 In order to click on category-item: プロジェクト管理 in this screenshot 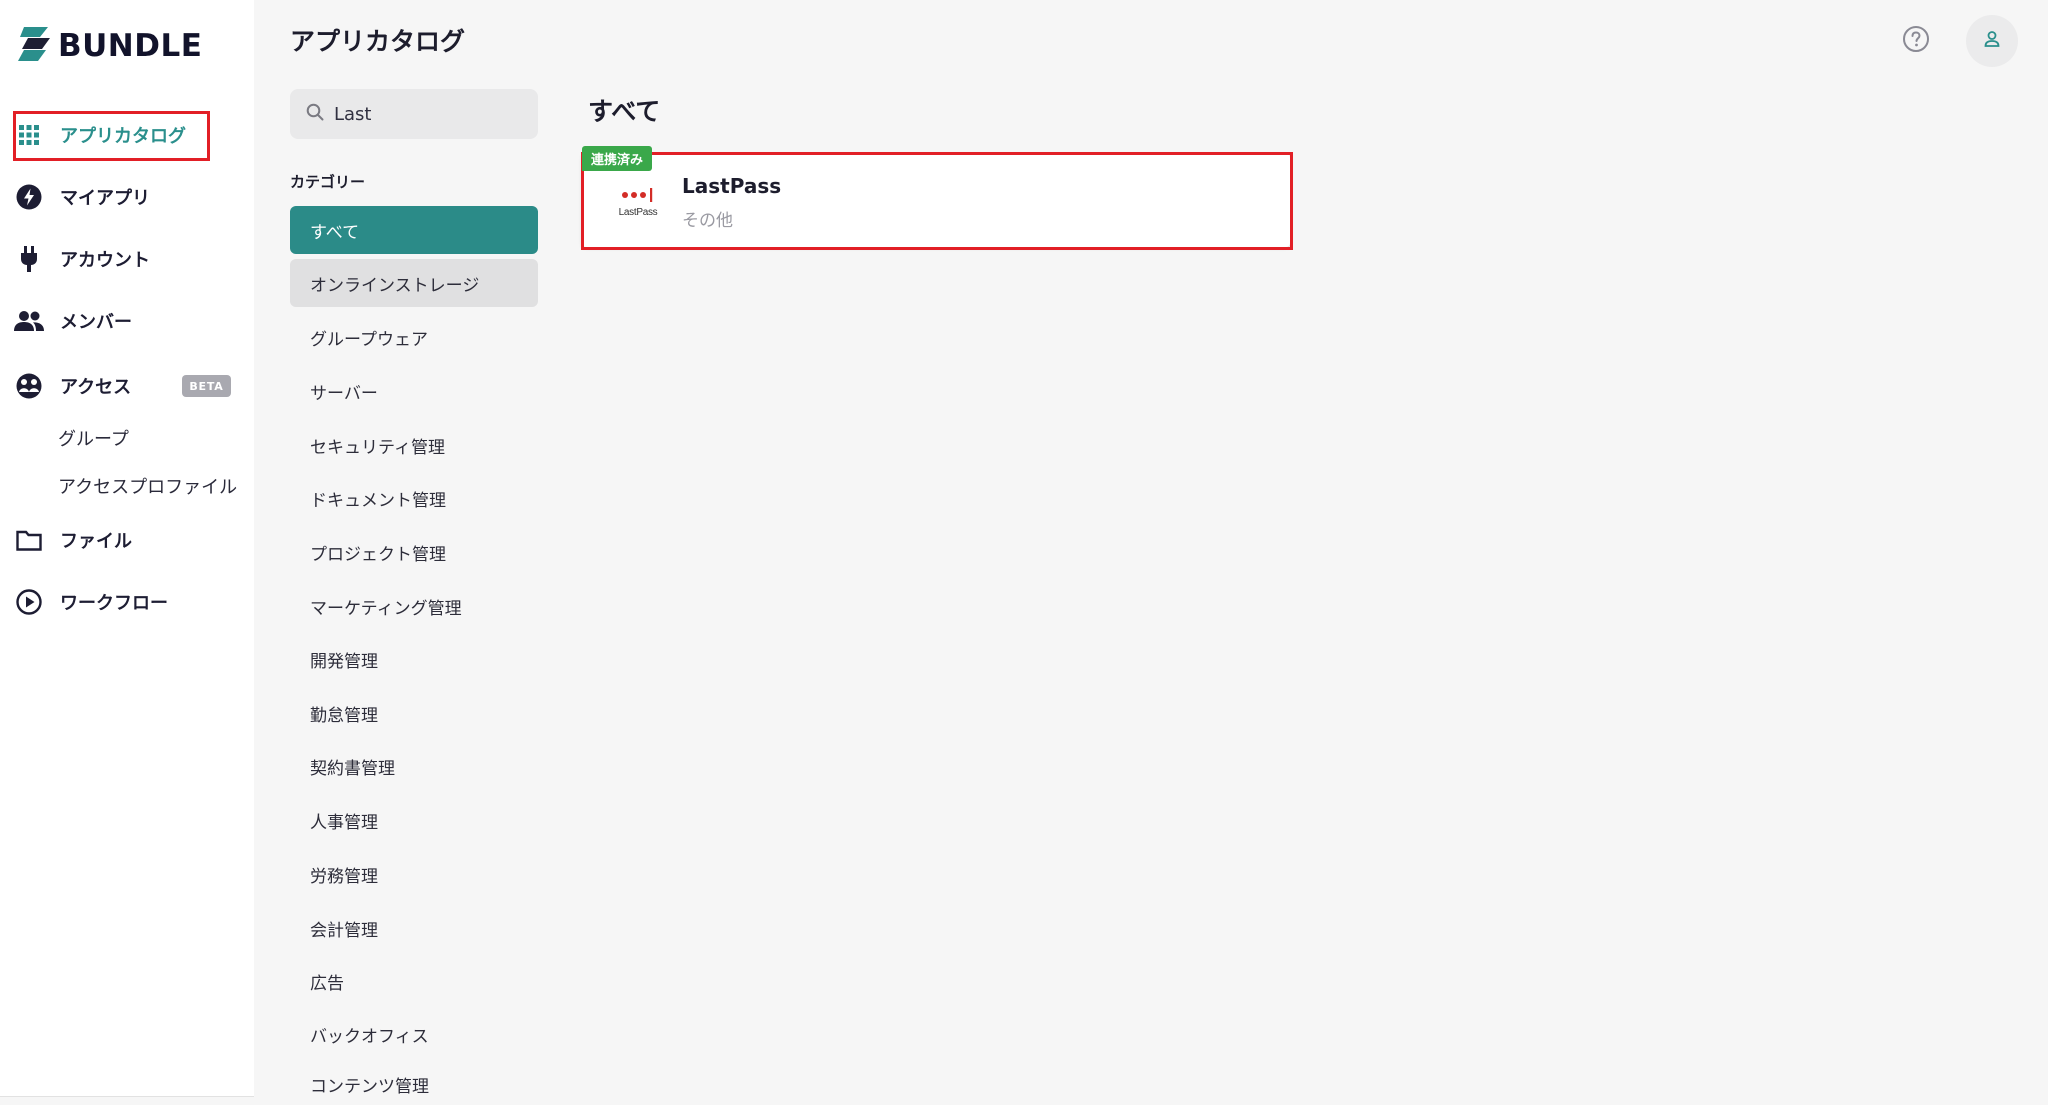, I will do `click(414, 552)`.